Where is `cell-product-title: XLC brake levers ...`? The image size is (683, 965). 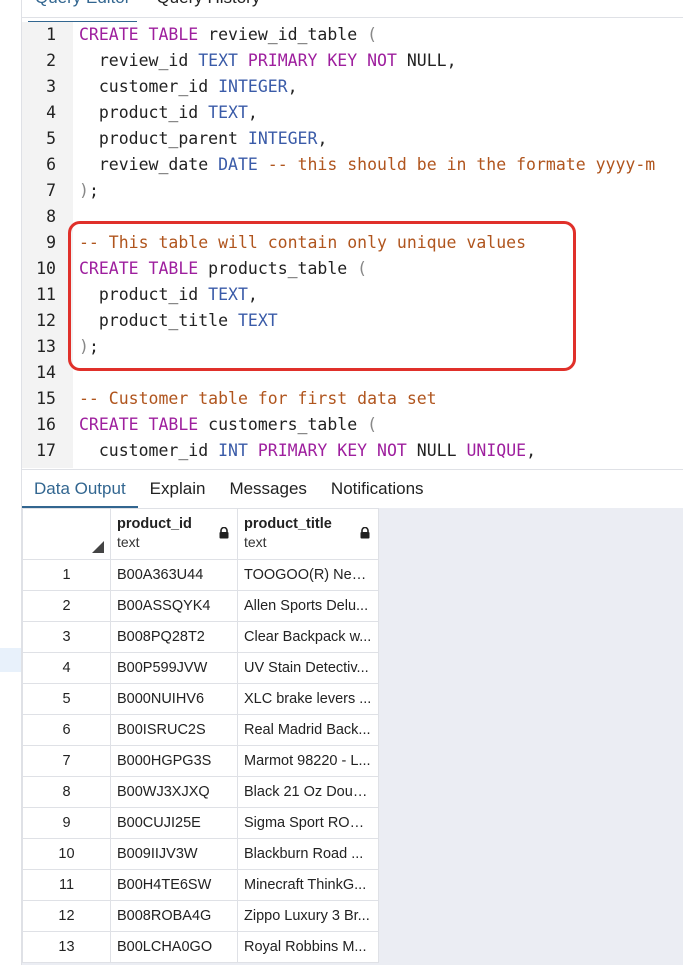 cell-product-title: XLC brake levers ... is located at coordinates (308, 699).